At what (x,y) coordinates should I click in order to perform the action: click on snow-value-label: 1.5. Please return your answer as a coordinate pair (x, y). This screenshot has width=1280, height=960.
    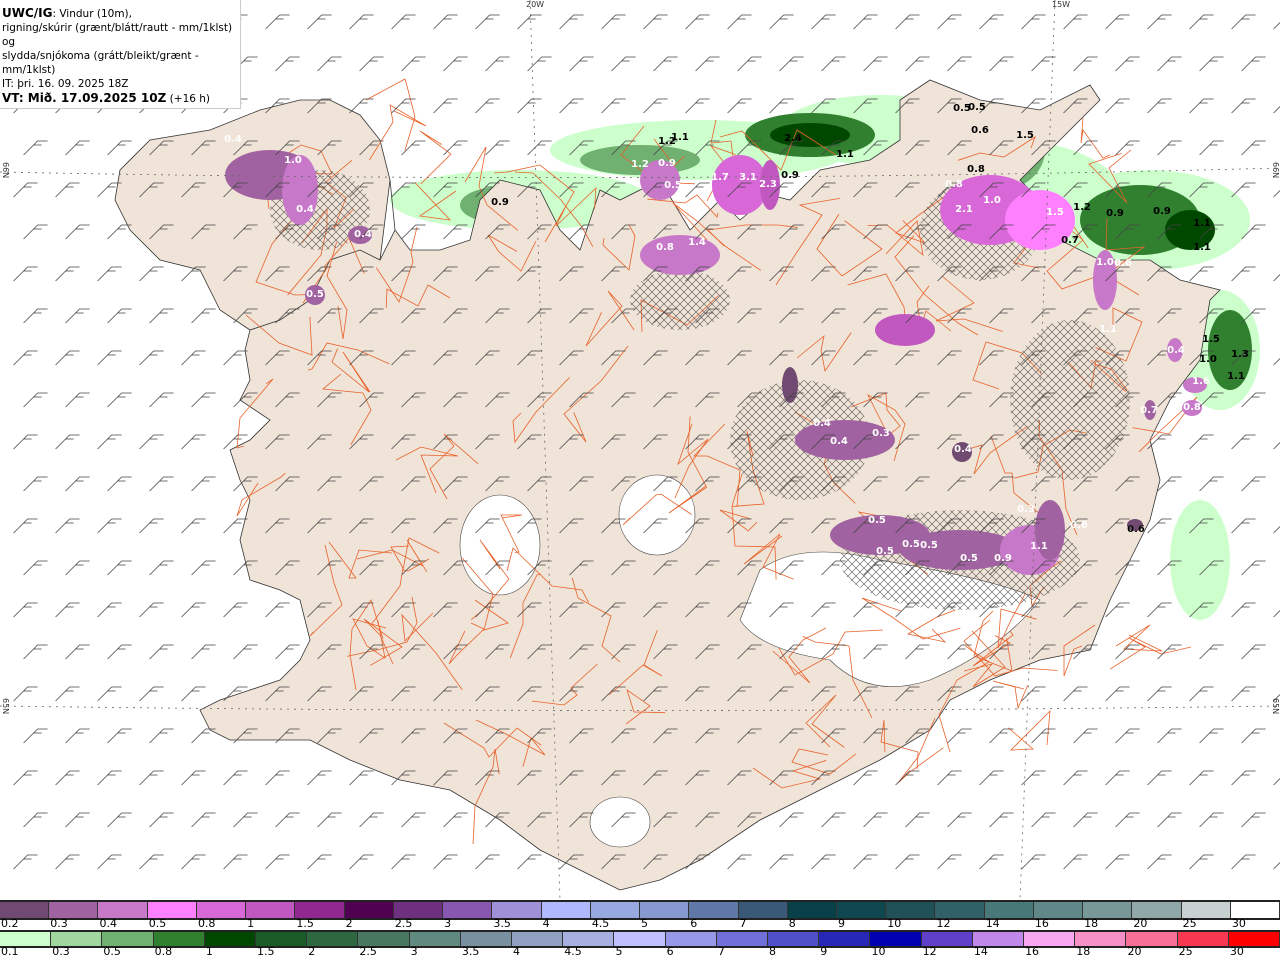
    Looking at the image, I should click on (1055, 212).